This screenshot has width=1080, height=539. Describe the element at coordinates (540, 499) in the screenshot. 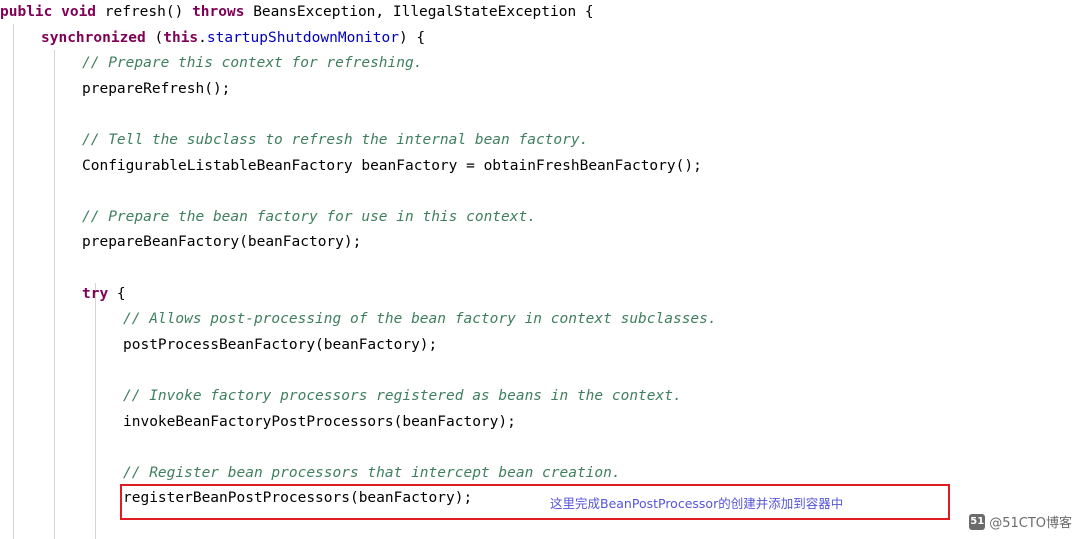

I see `code-line: registerBeanPostProcessors(beanFactory);` at that location.